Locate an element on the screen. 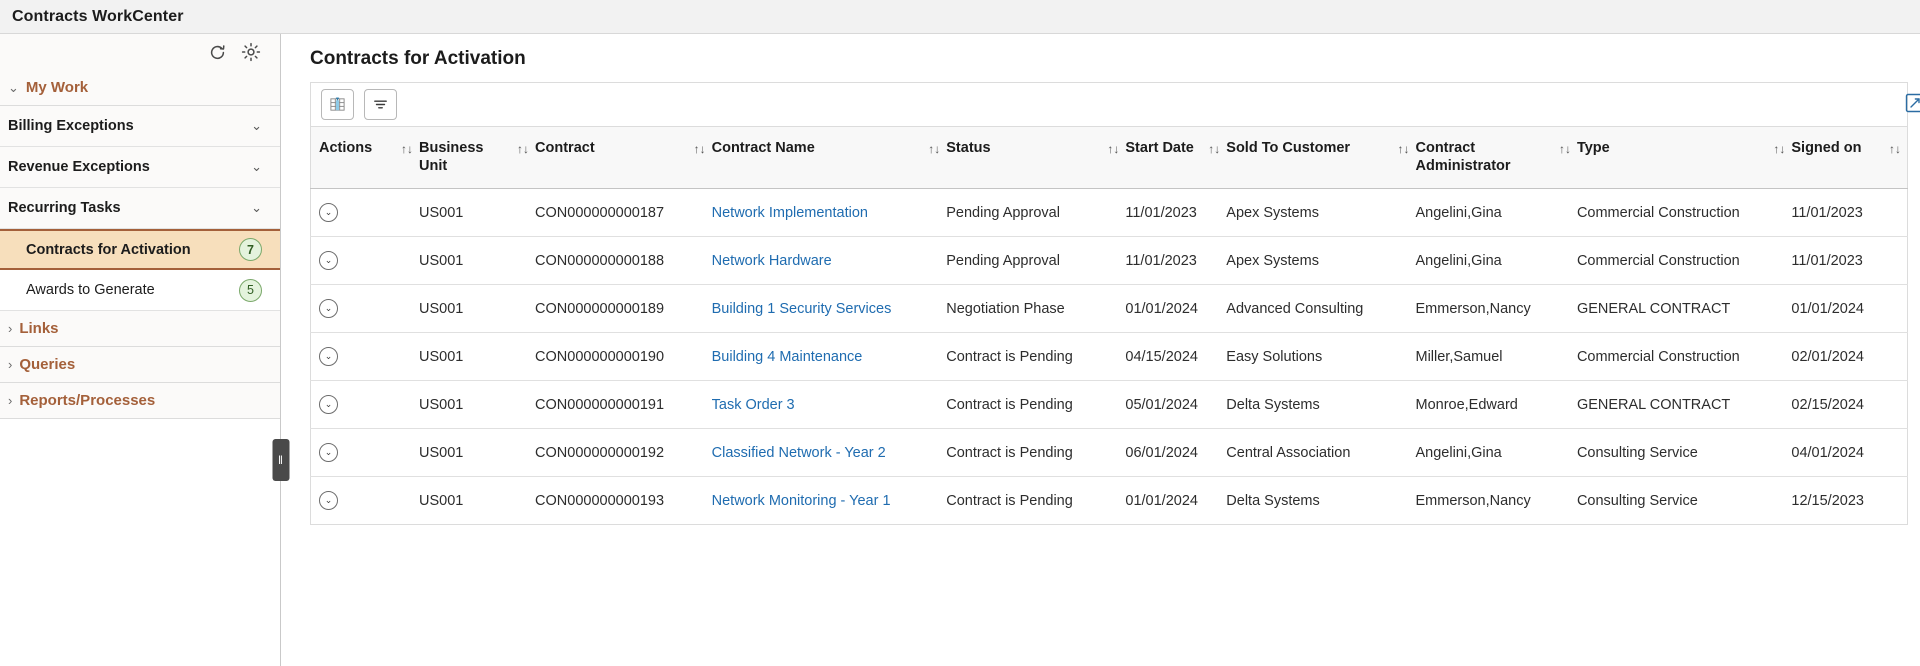 The width and height of the screenshot is (1920, 666). cell-type: Consulting Service is located at coordinates (1637, 500).